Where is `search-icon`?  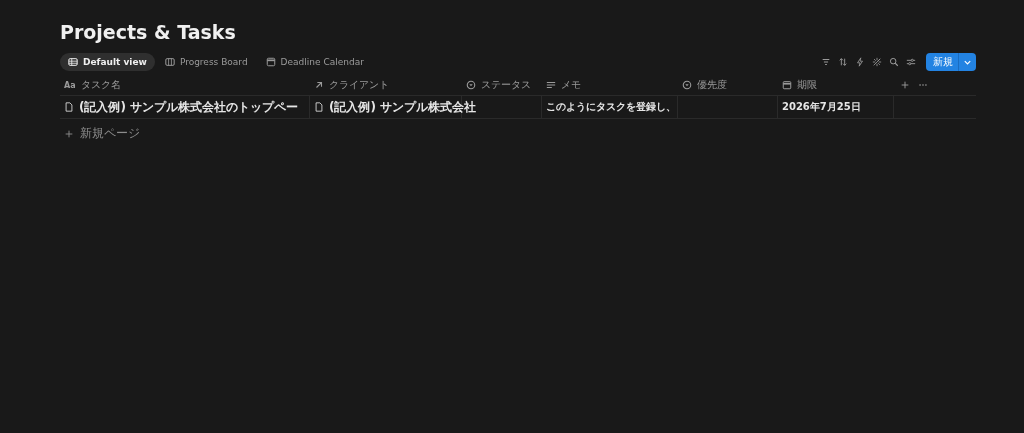 search-icon is located at coordinates (894, 62).